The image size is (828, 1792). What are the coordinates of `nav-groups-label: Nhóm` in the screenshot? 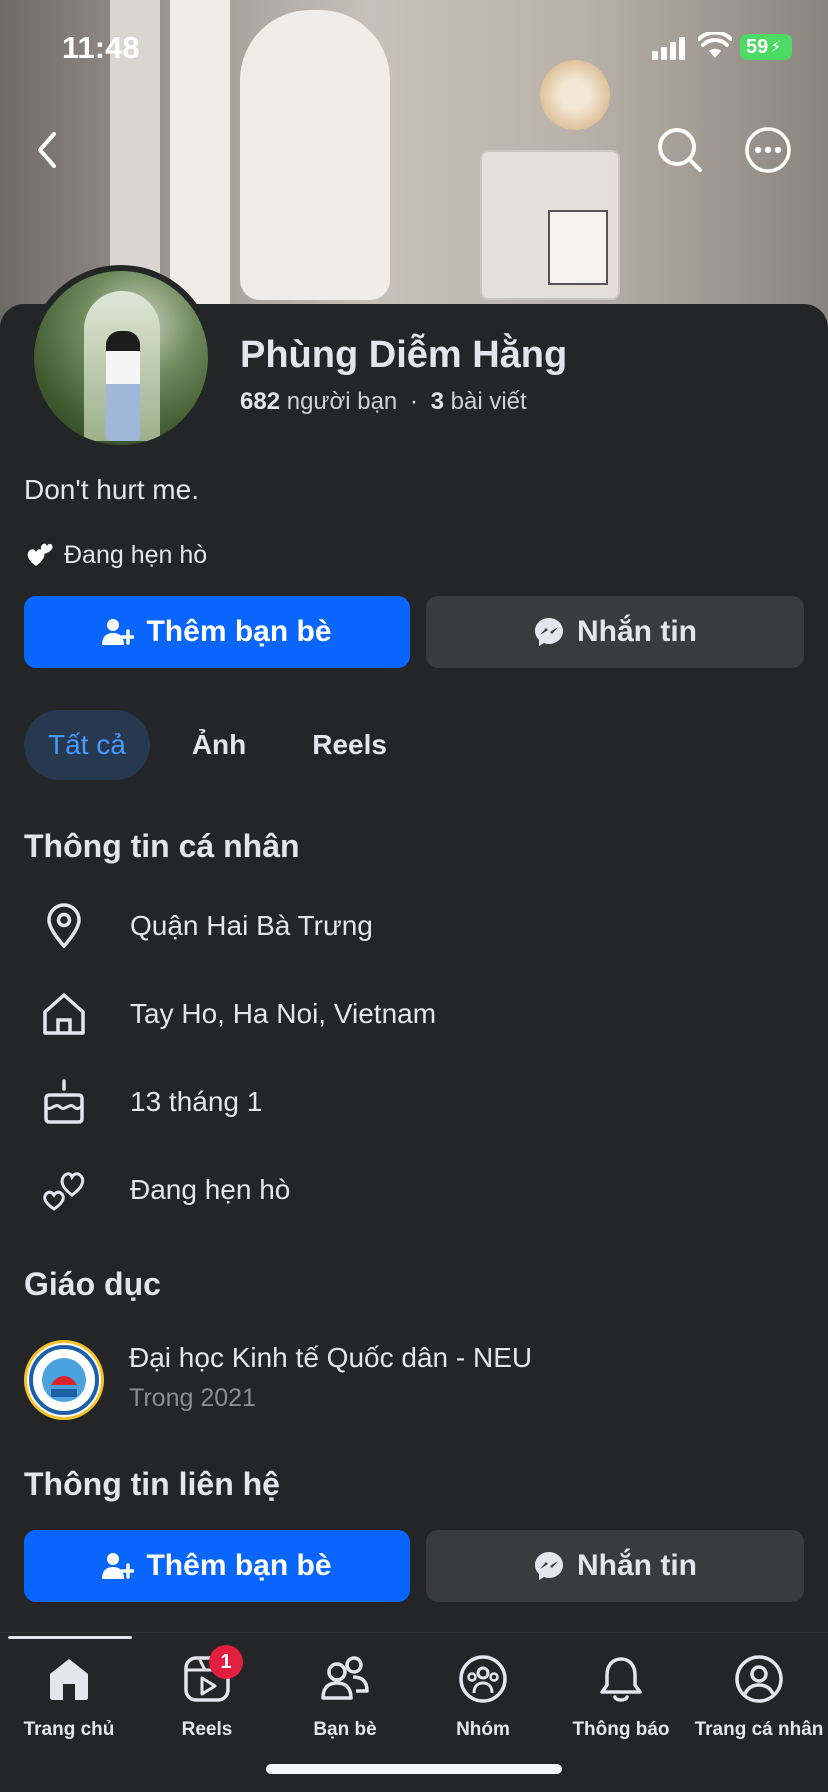 It's located at (483, 1729).